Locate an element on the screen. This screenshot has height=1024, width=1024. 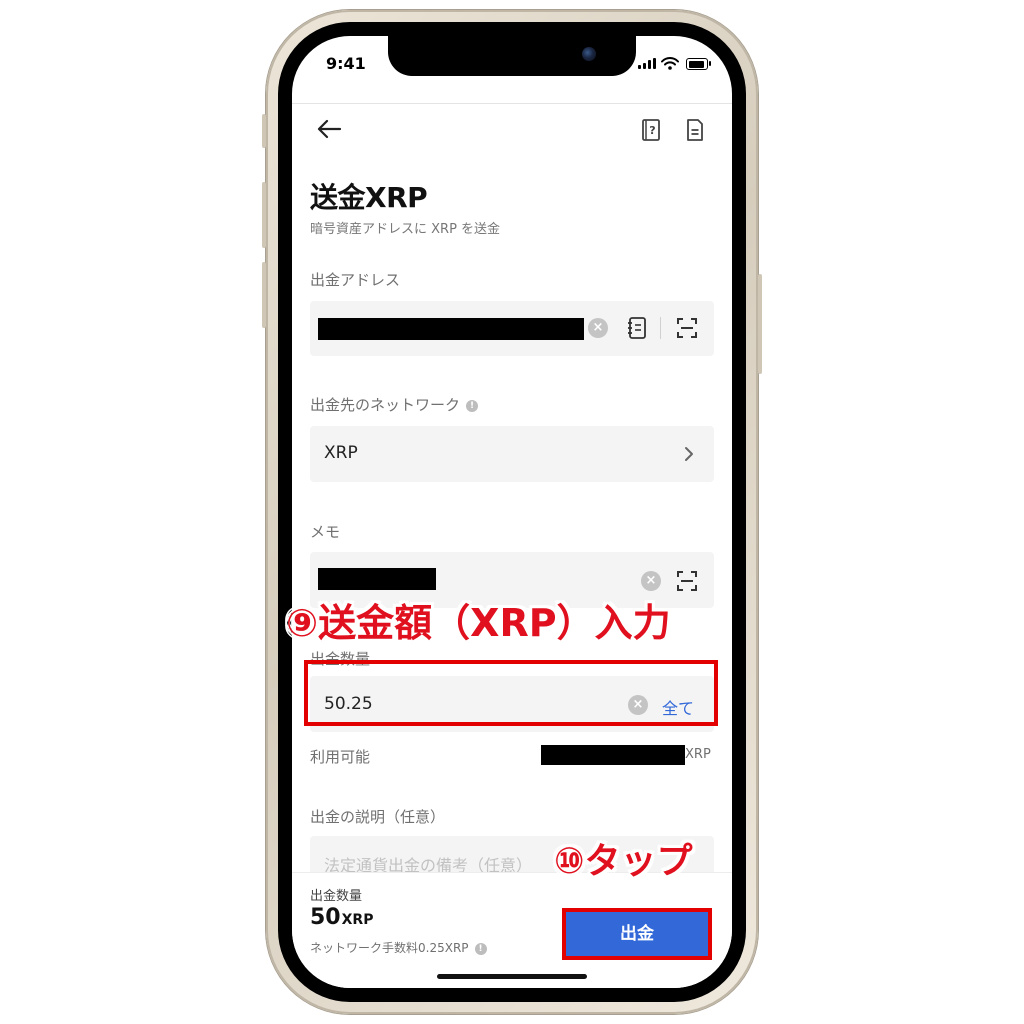
page-title: 送金XRP is located at coordinates (369, 197).